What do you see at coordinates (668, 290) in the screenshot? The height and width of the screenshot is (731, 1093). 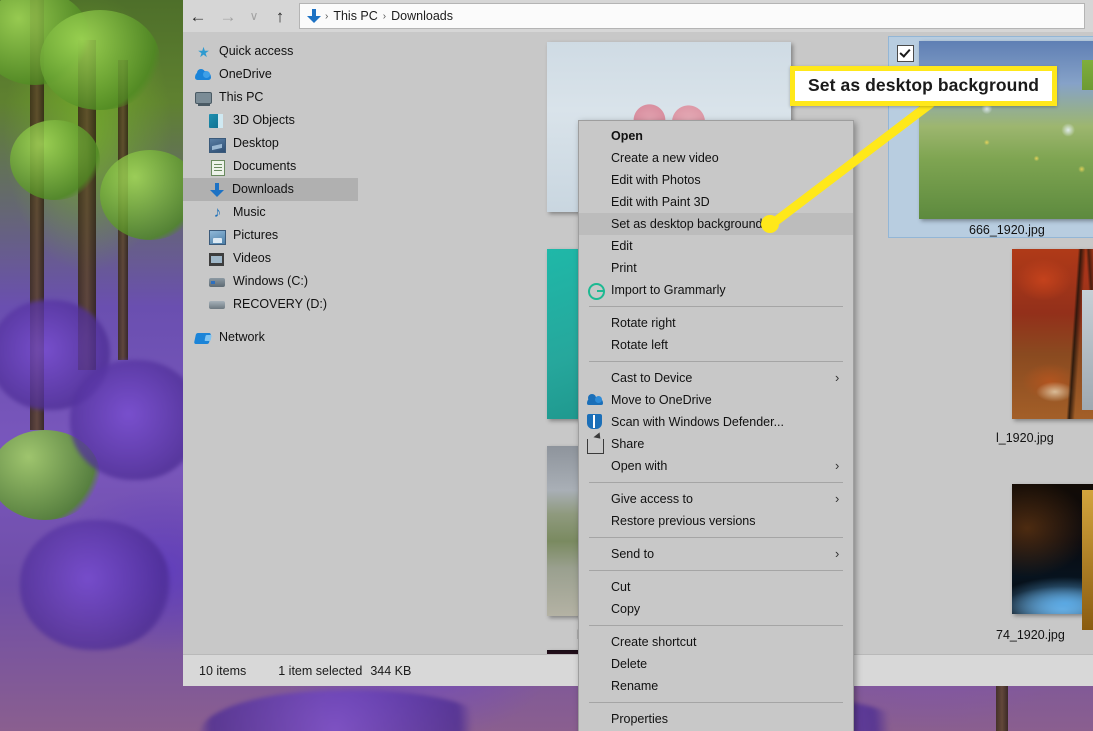 I see `menu-item-label: Import to Grammarly` at bounding box center [668, 290].